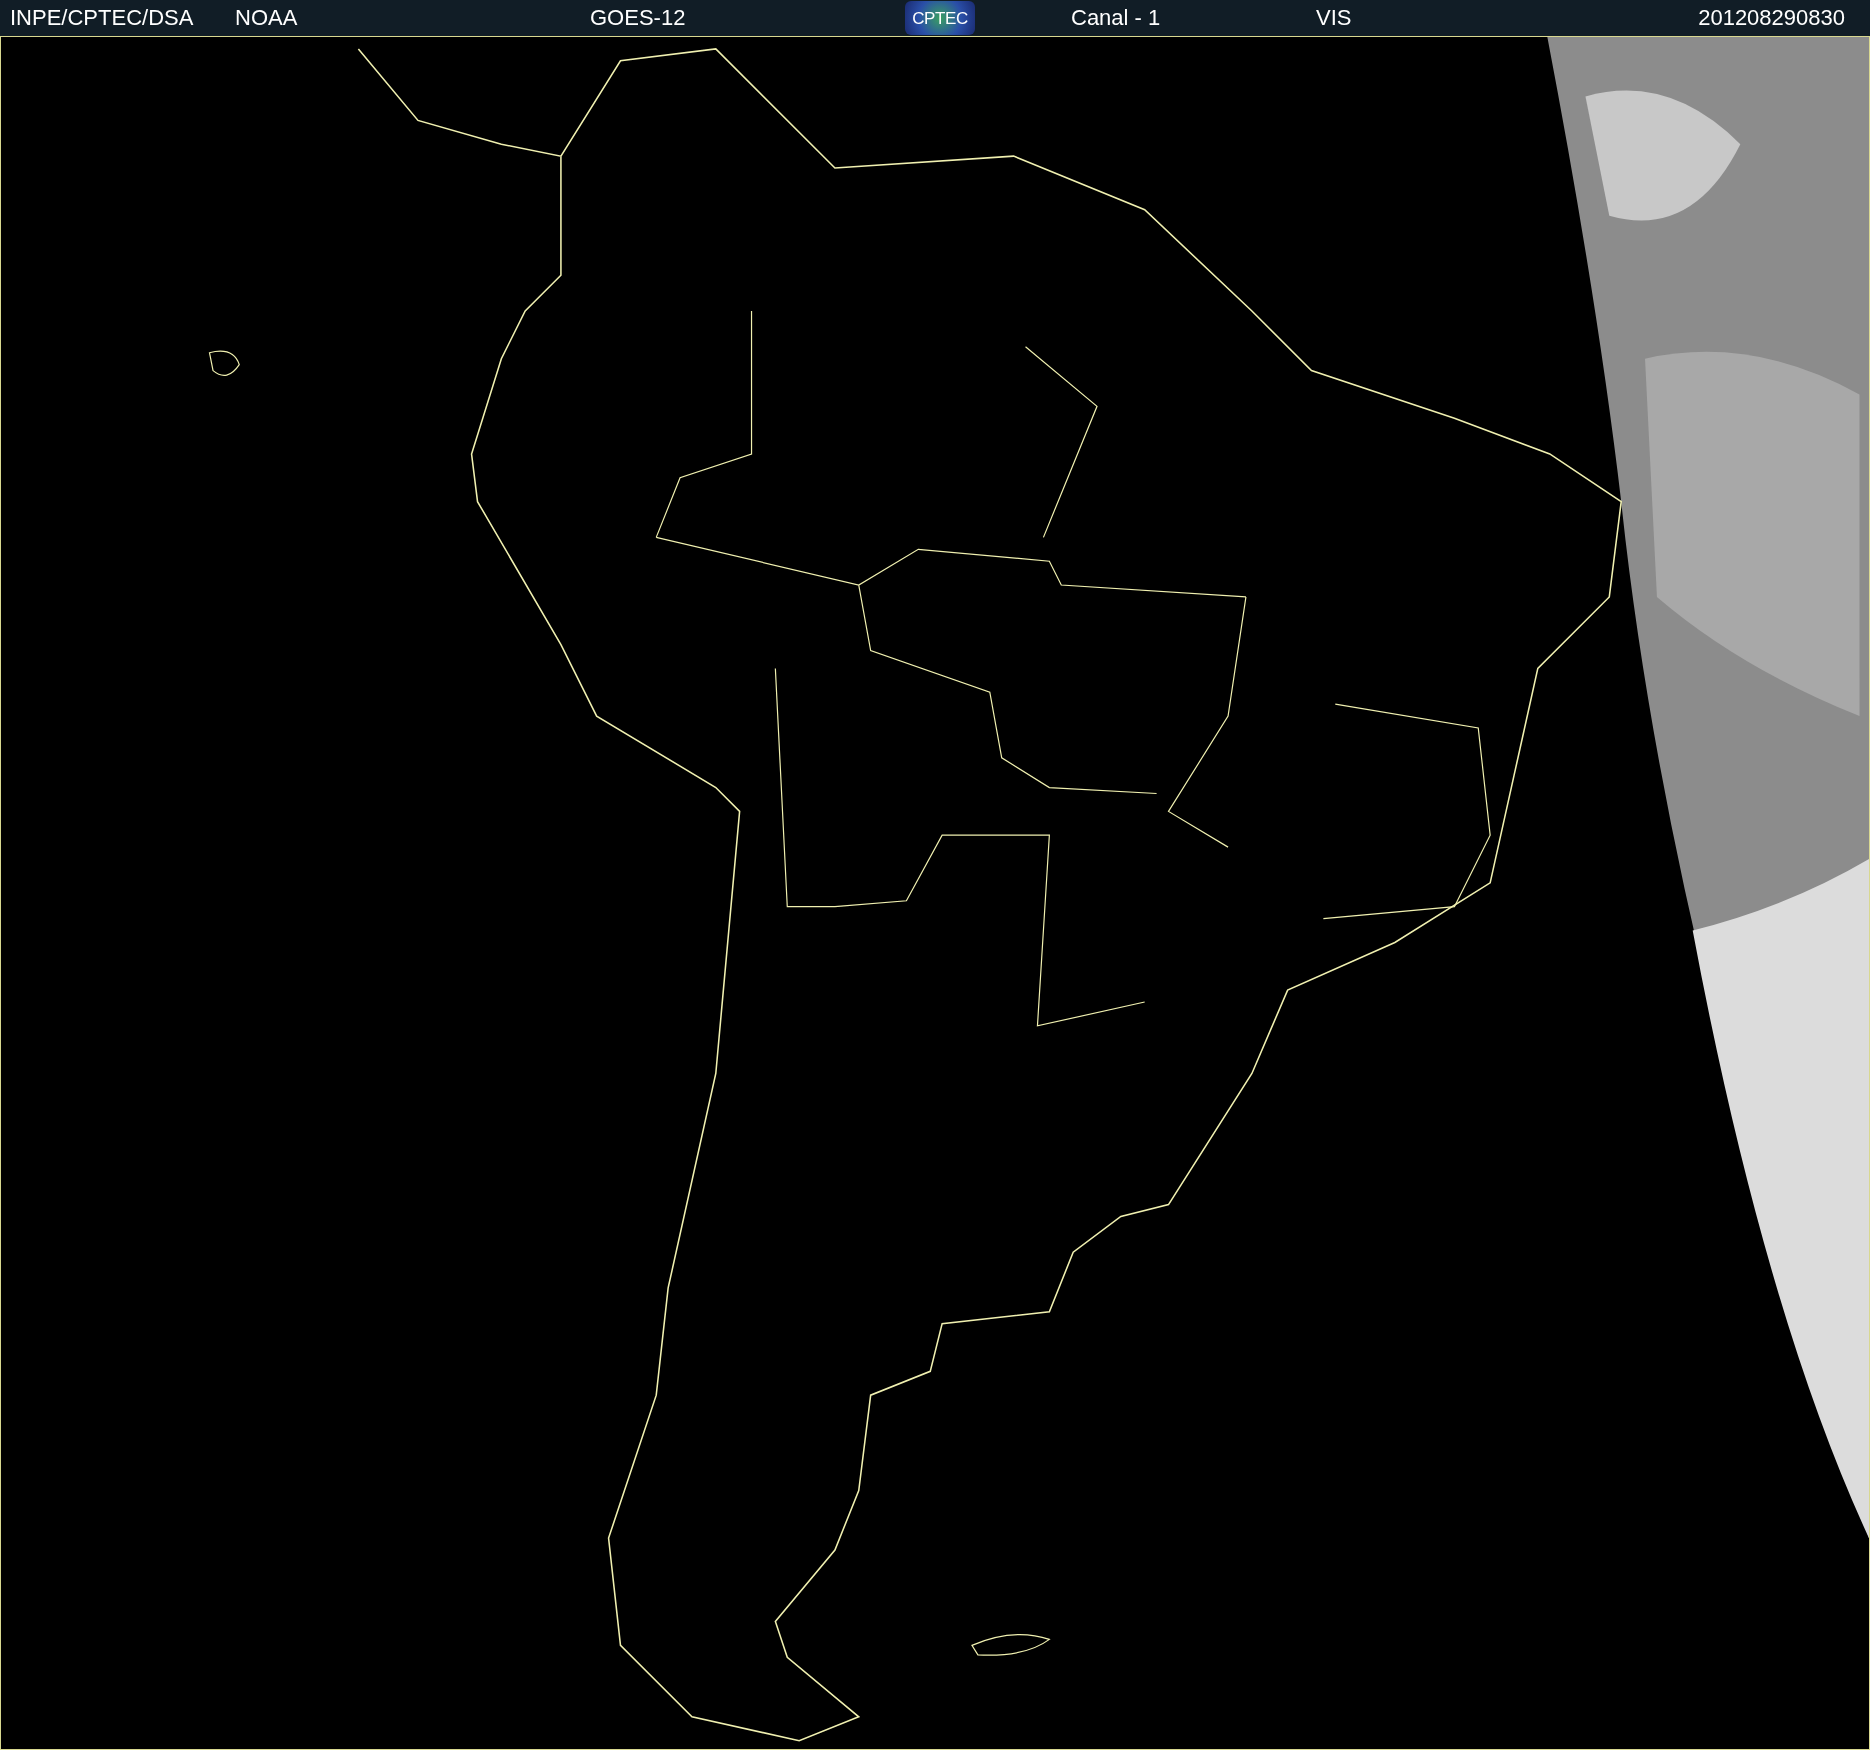  Describe the element at coordinates (1334, 18) in the screenshot. I see `band-label: VIS` at that location.